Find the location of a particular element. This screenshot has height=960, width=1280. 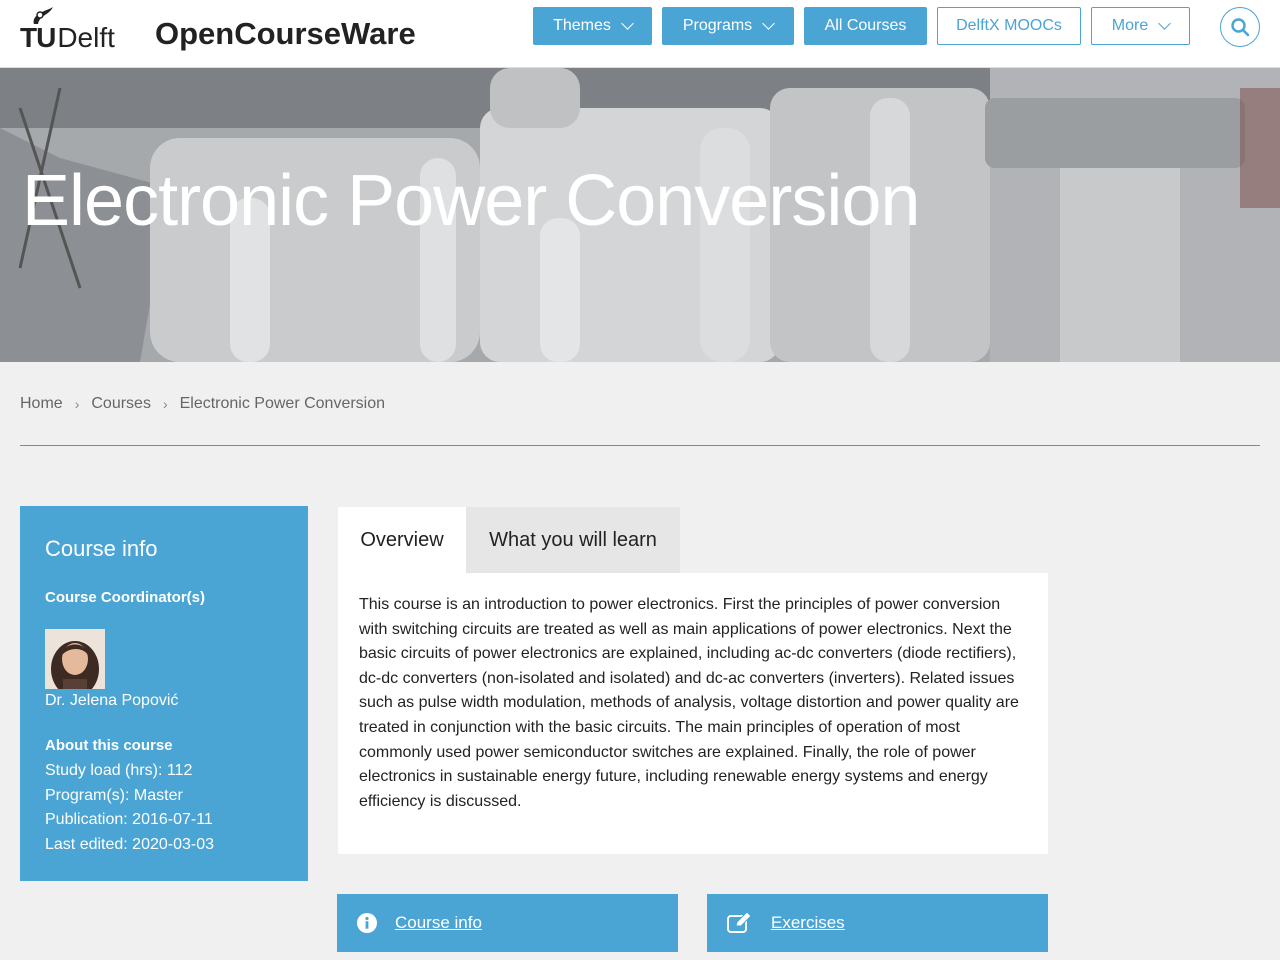

breadcrumb-current: Electronic Power Conversion is located at coordinates (282, 403).